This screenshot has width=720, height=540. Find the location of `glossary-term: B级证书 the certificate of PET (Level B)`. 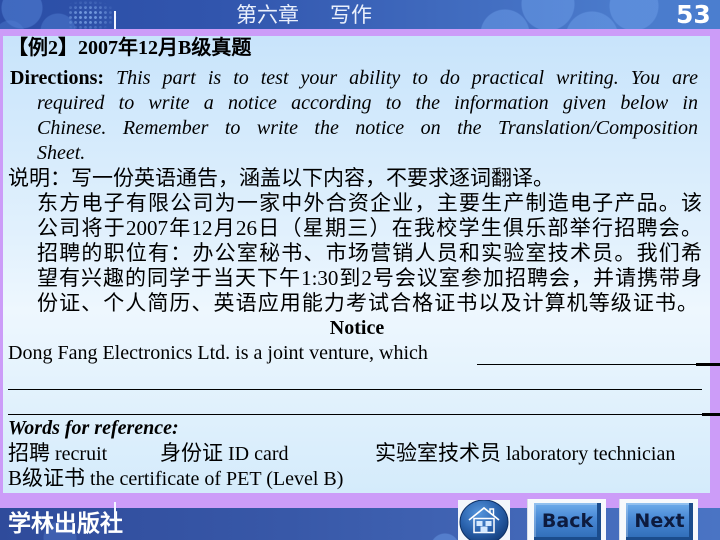

glossary-term: B级证书 the certificate of PET (Level B) is located at coordinates (175, 478).